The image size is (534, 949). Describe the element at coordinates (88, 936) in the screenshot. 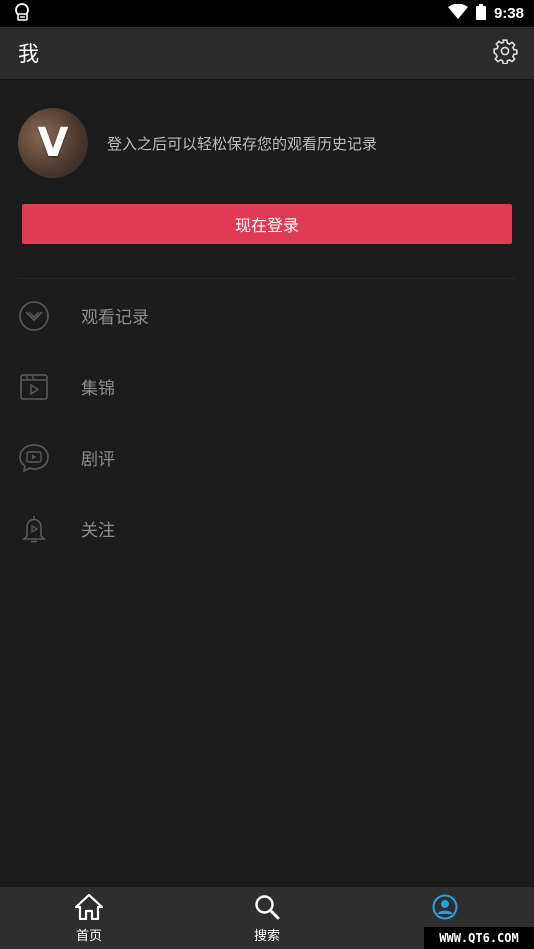

I see `nav-label: 首页` at that location.